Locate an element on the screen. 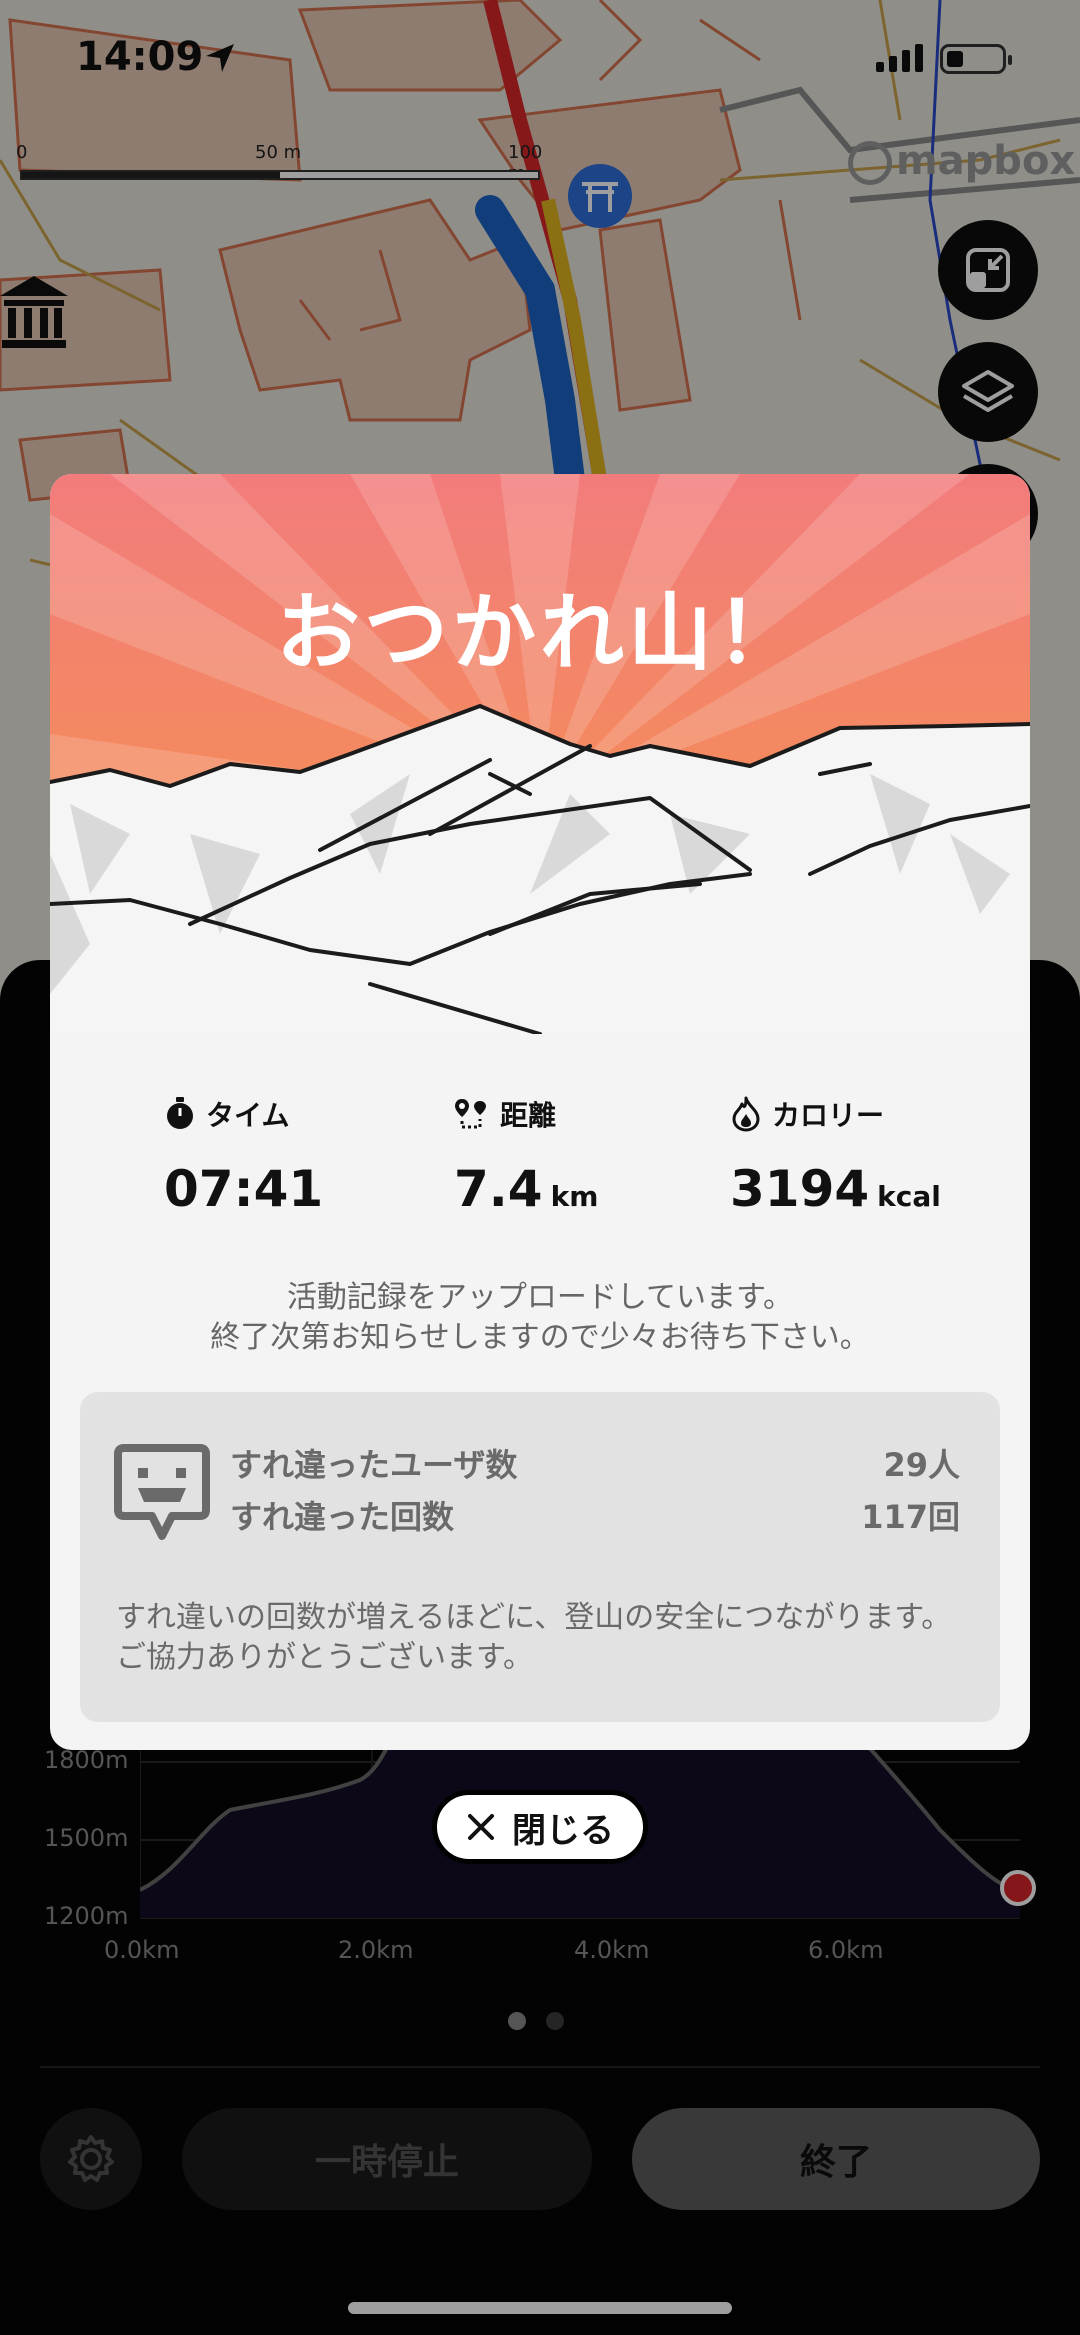 This screenshot has width=1080, height=2335. passed-users-label: すれ違ったユーザ数 is located at coordinates (374, 1465).